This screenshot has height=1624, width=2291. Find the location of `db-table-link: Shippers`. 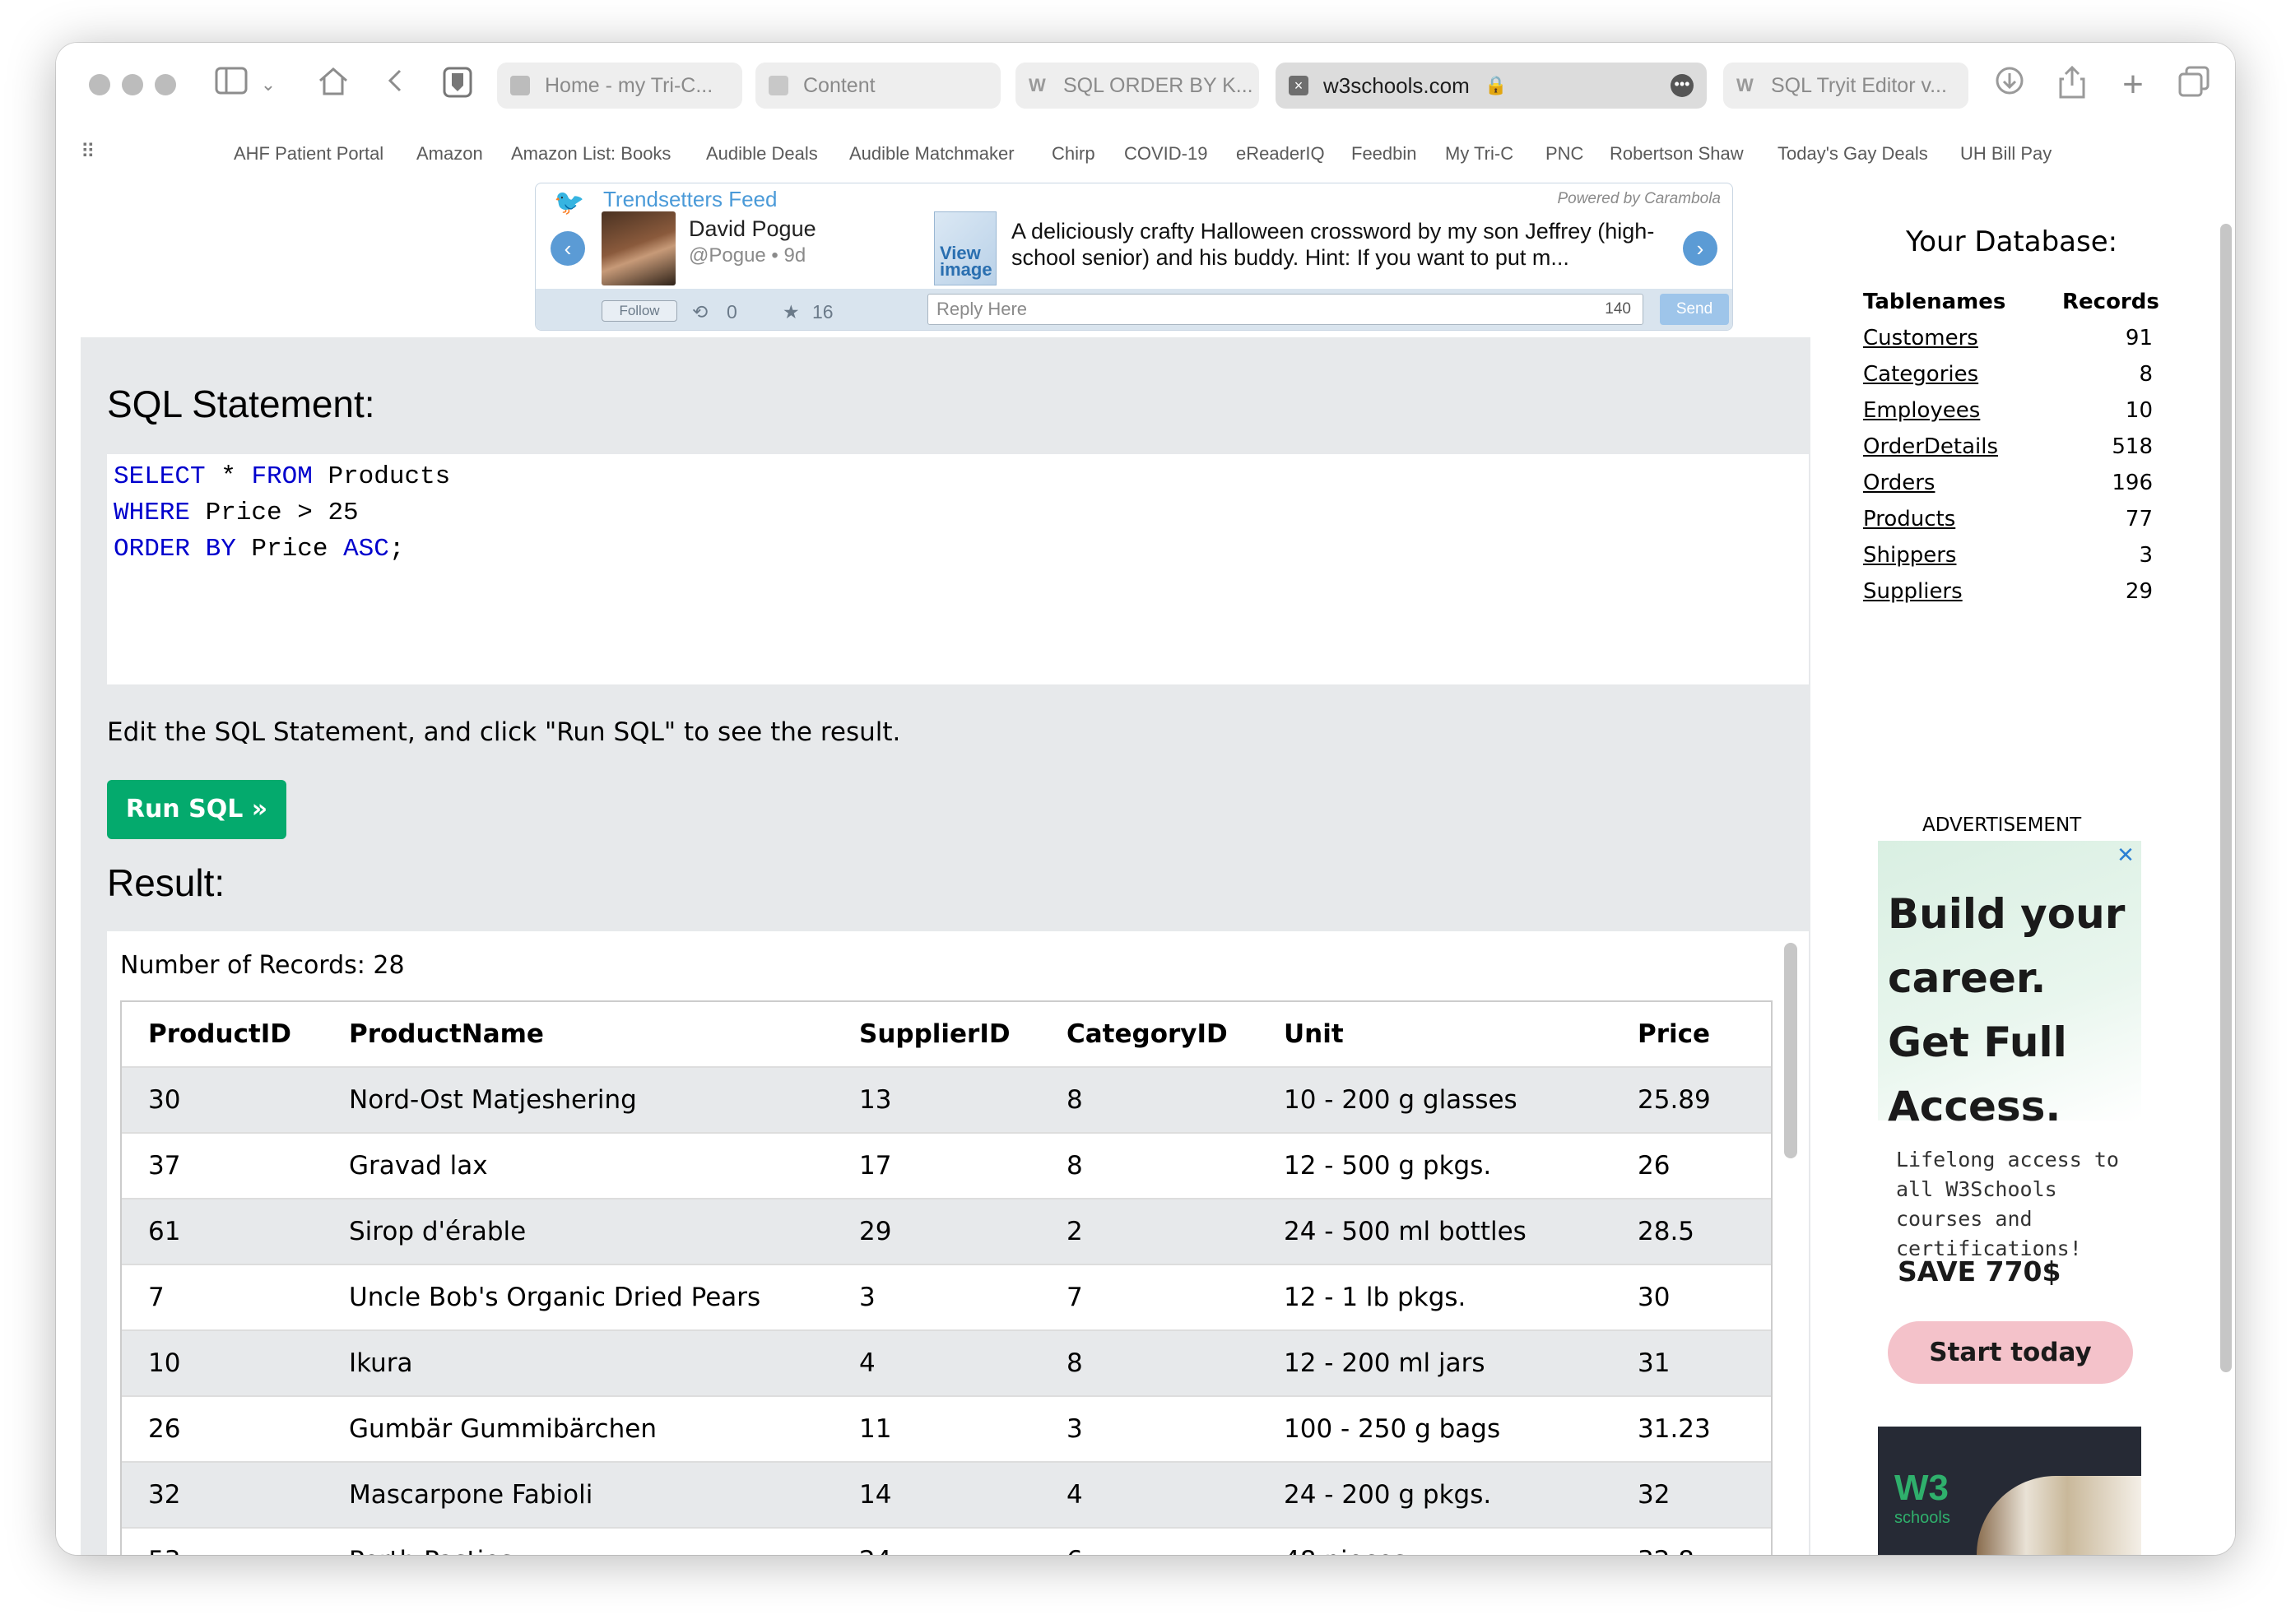

db-table-link: Shippers is located at coordinates (1909, 555).